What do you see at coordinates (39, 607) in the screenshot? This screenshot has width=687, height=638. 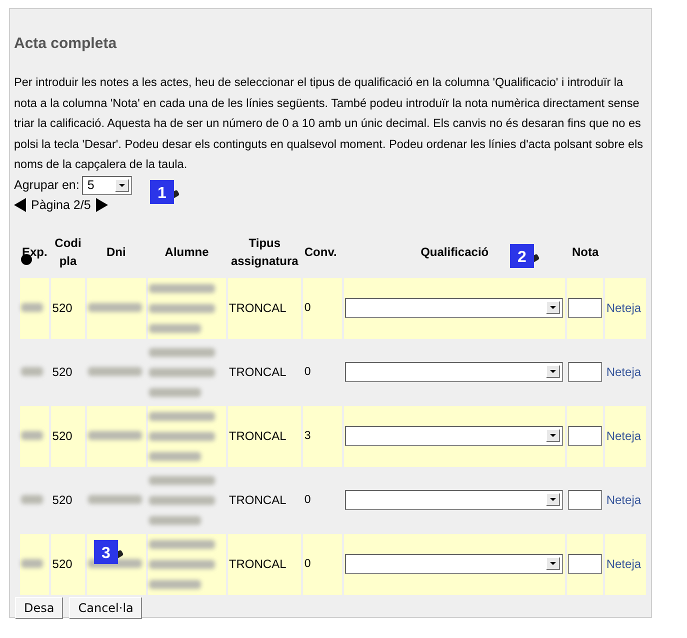 I see `form-button: Desa` at bounding box center [39, 607].